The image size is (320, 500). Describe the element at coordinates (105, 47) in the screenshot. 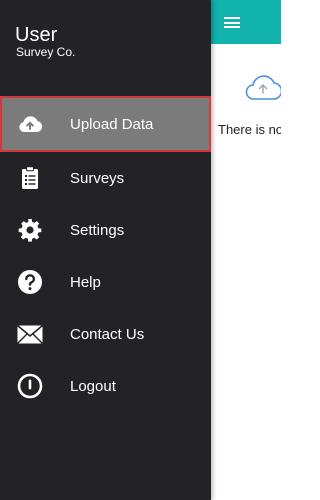

I see `drawer-header: User Survey Co.` at that location.